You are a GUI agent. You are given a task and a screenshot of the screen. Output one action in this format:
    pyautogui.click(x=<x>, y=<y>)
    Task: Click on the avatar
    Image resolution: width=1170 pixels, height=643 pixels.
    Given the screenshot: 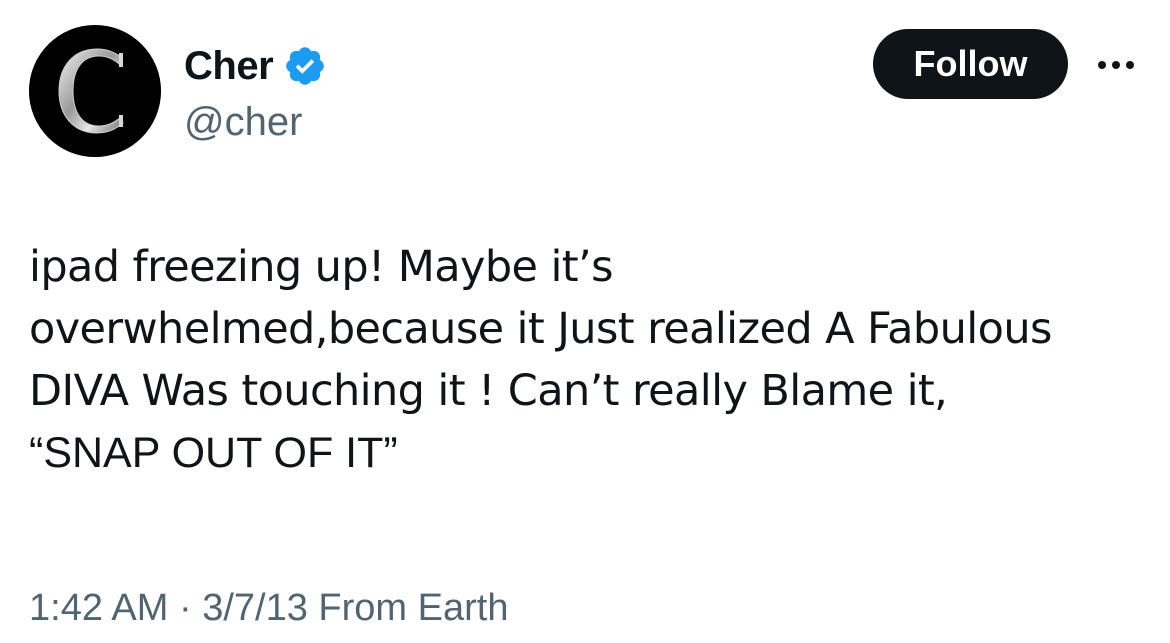 What is the action you would take?
    pyautogui.click(x=95, y=91)
    